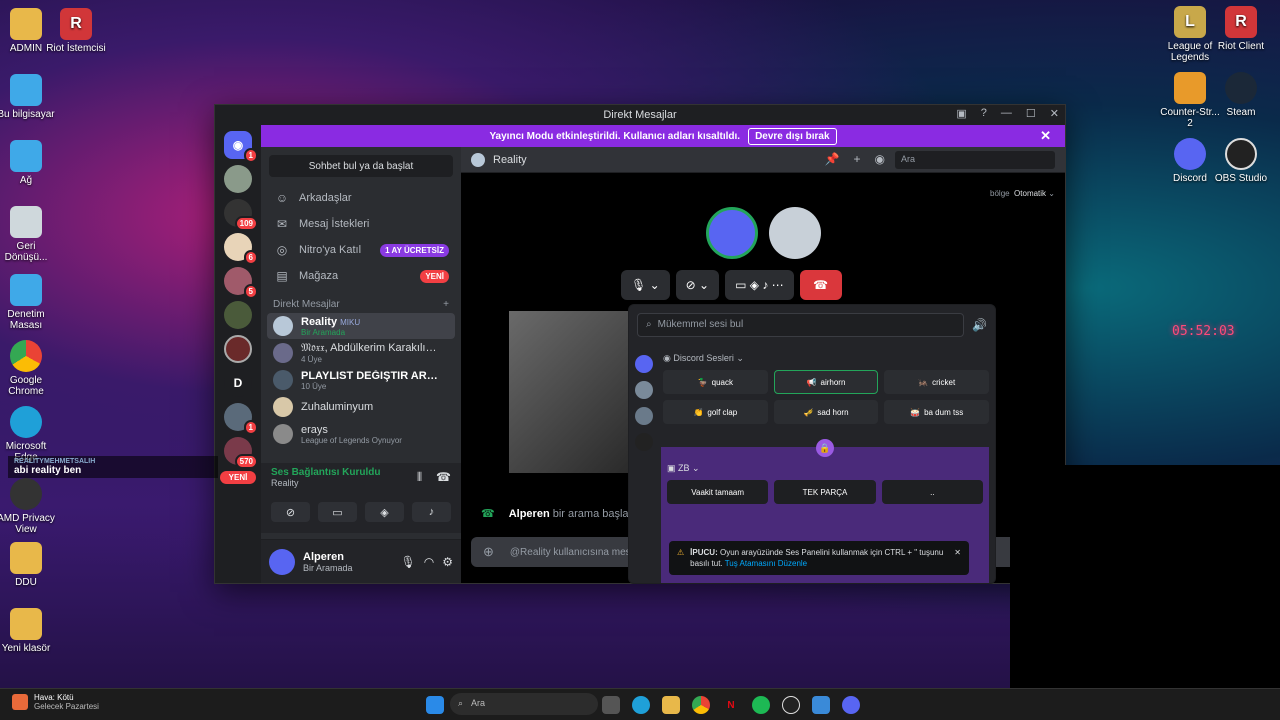 This screenshot has width=1280, height=720. I want to click on camera-button: ⊘ ⌄, so click(697, 285).